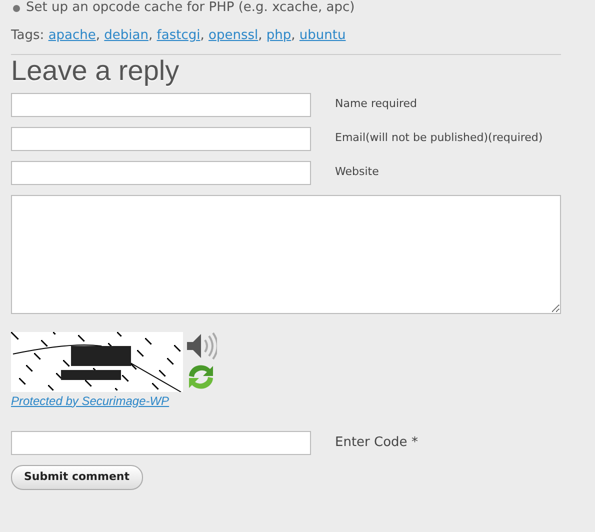 Image resolution: width=595 pixels, height=532 pixels. I want to click on submit-button: Submit comment, so click(76, 477).